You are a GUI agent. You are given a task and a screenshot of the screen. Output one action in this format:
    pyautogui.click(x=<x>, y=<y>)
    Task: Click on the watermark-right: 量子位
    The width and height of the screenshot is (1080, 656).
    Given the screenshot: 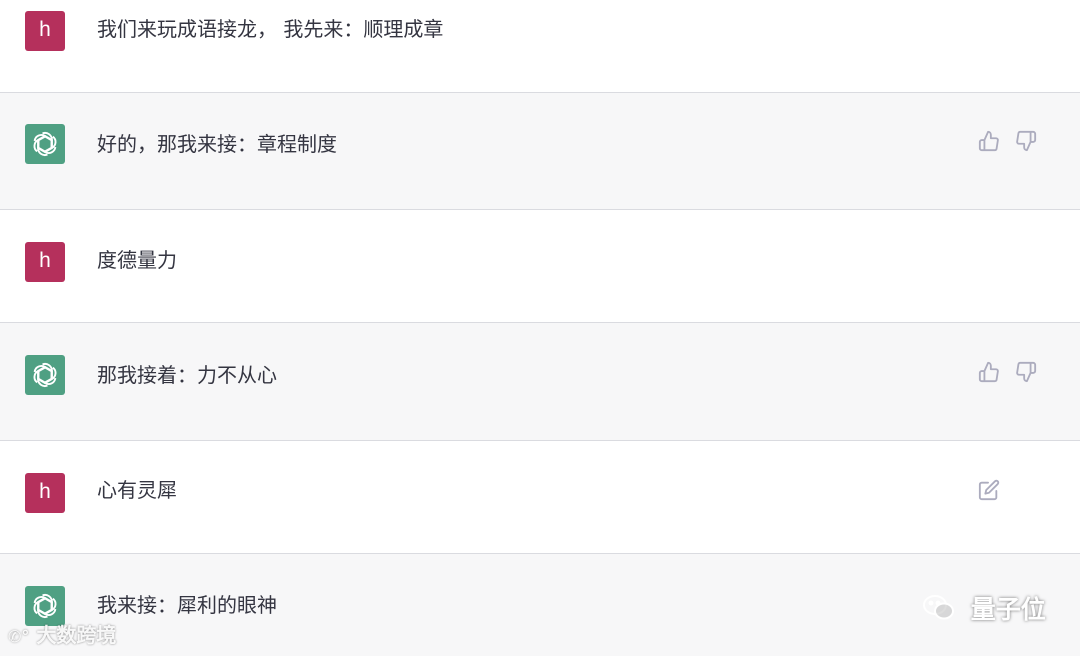 What is the action you would take?
    pyautogui.click(x=984, y=609)
    